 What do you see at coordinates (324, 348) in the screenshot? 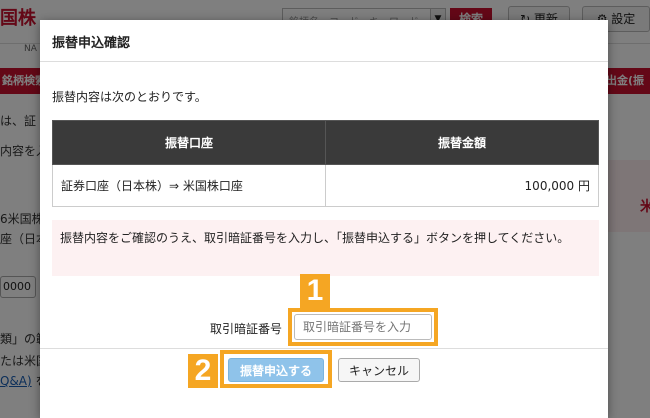
I see `footer-divider` at bounding box center [324, 348].